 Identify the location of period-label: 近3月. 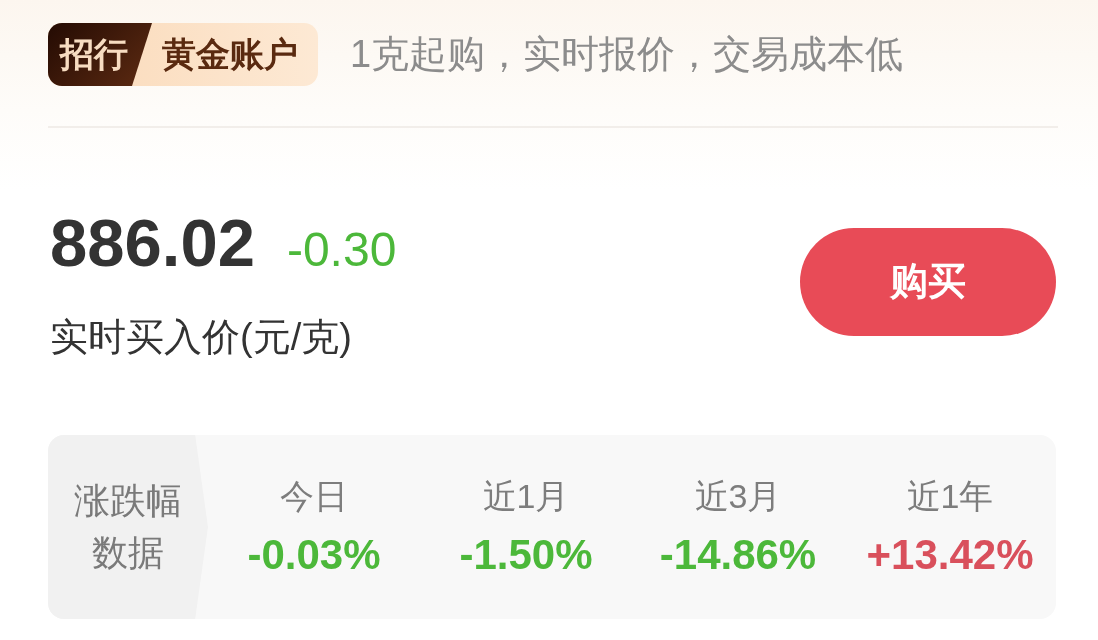
(738, 496).